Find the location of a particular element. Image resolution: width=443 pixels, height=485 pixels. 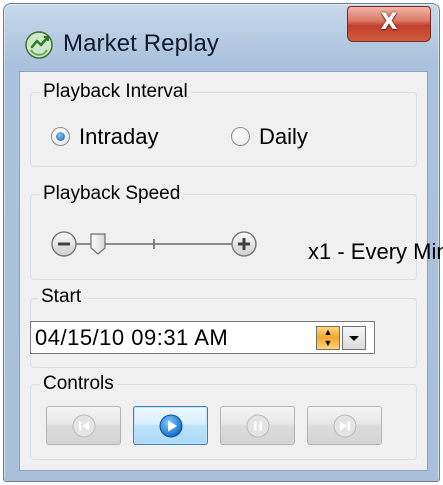

market-replay-app-icon is located at coordinates (39, 45).